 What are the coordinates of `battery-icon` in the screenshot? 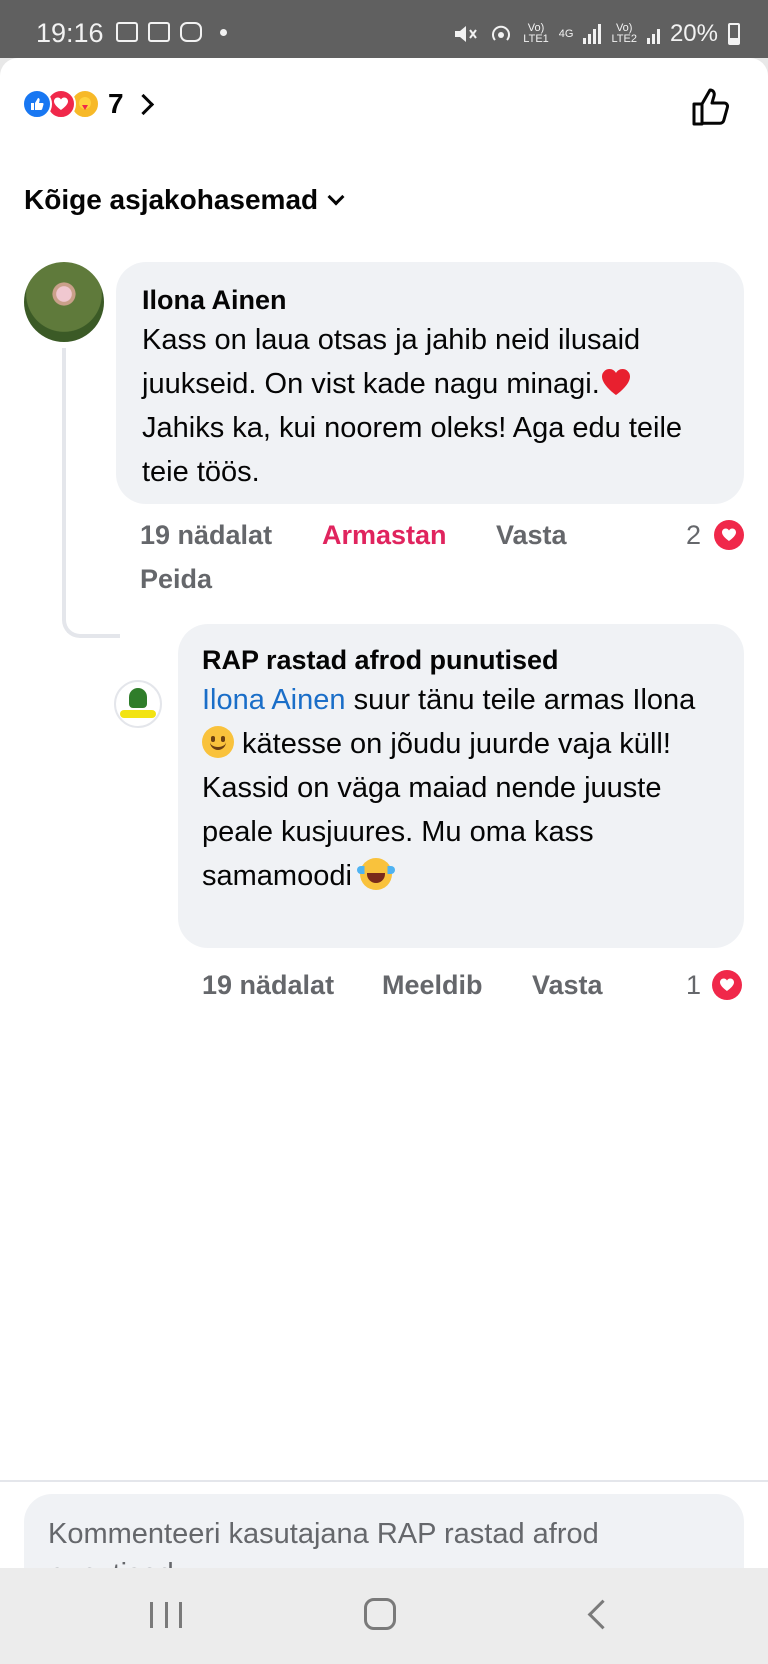 It's located at (734, 34).